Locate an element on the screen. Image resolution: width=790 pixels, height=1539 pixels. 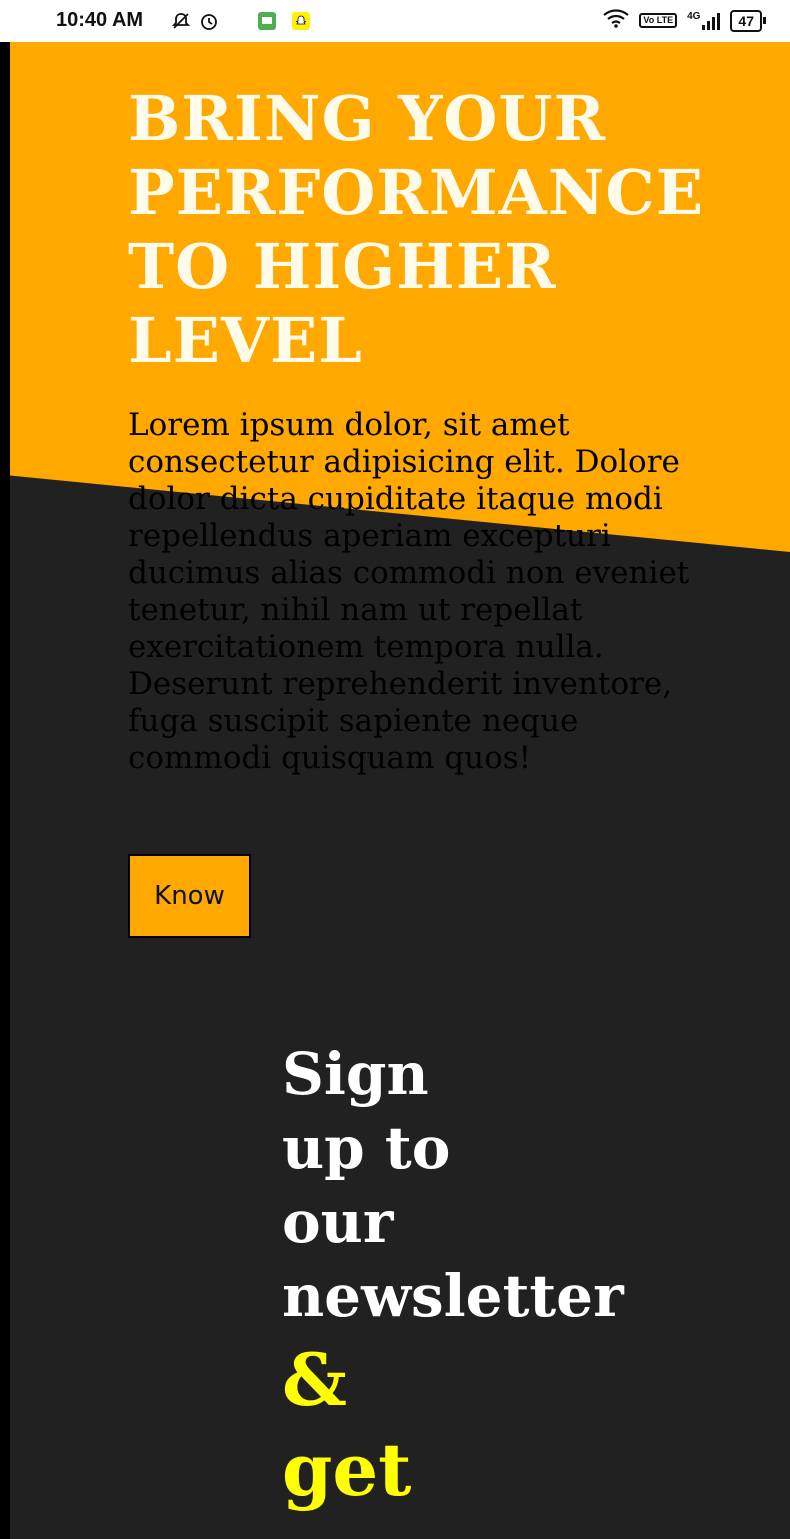
message-icon is located at coordinates (267, 21).